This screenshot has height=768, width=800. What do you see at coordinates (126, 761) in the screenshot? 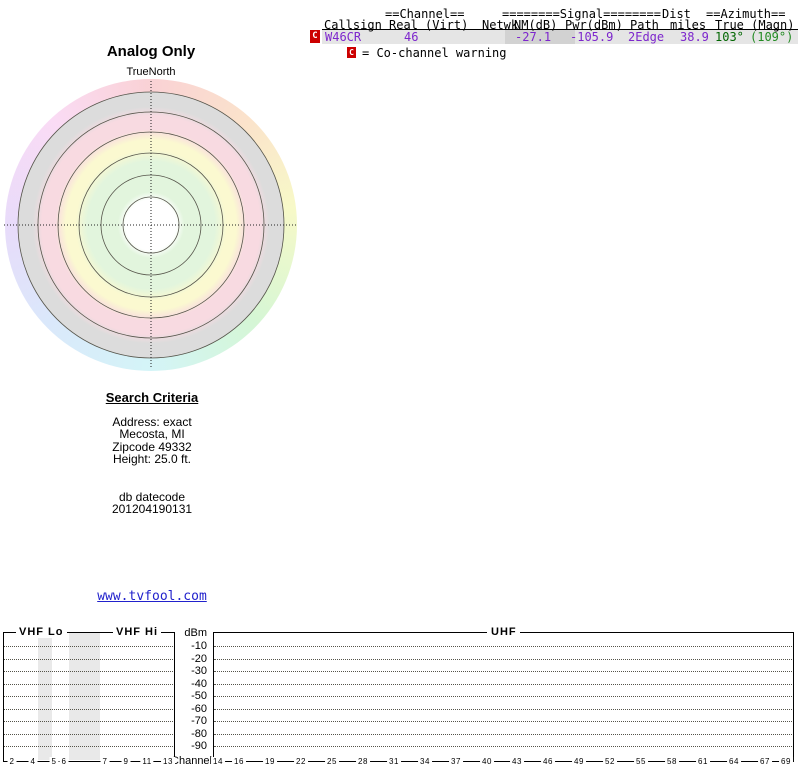
I see `channel-tick-label: 9` at bounding box center [126, 761].